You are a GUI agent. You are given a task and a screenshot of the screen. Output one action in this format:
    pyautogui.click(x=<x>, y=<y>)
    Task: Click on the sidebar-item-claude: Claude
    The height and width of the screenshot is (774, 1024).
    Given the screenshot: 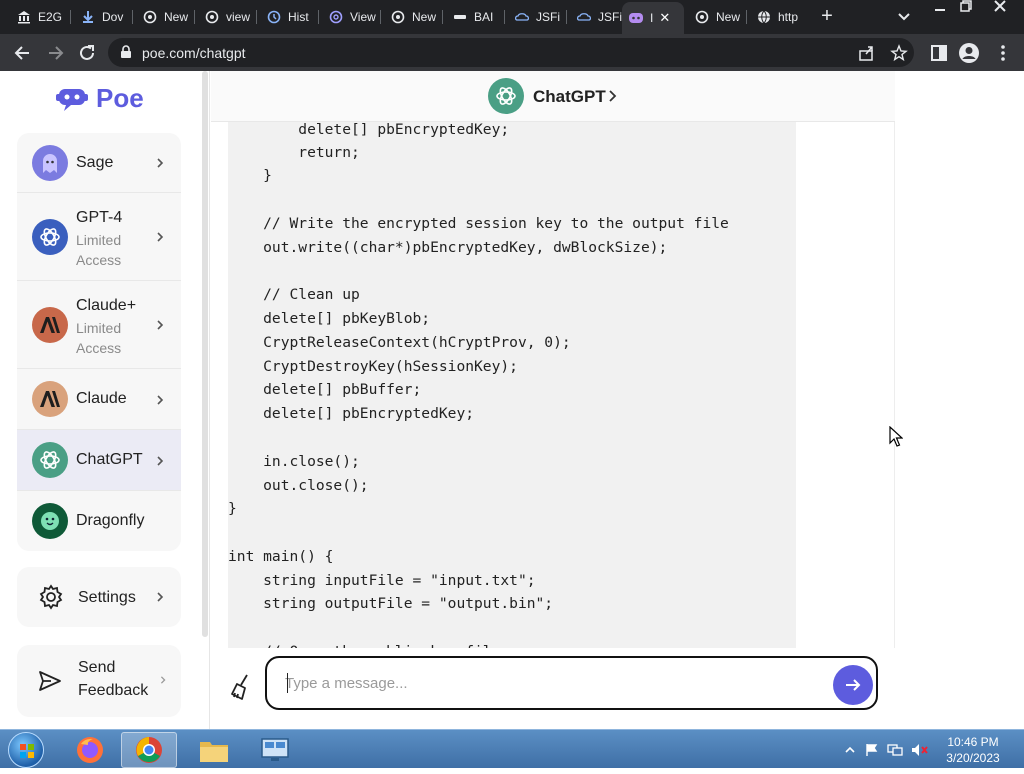 What is the action you would take?
    pyautogui.click(x=99, y=399)
    